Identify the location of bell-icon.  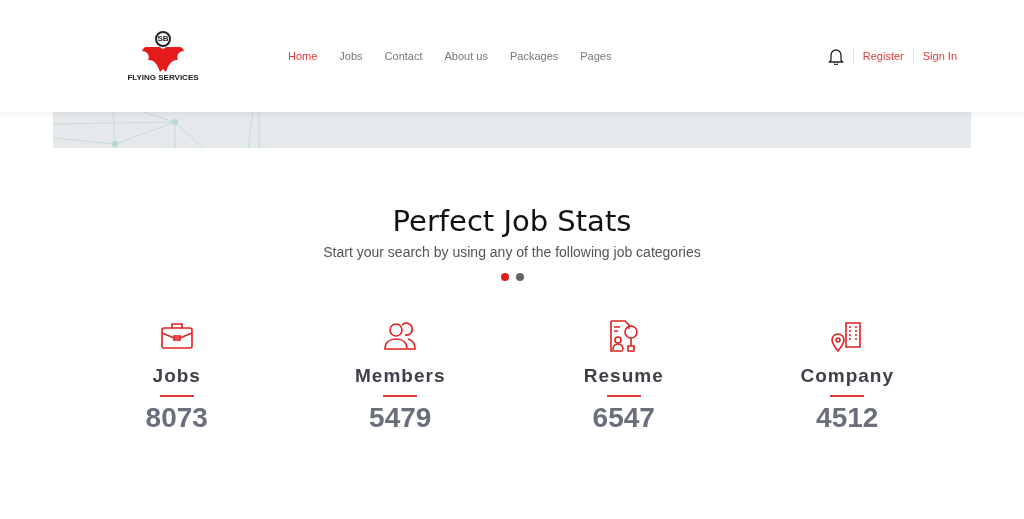
(835, 56).